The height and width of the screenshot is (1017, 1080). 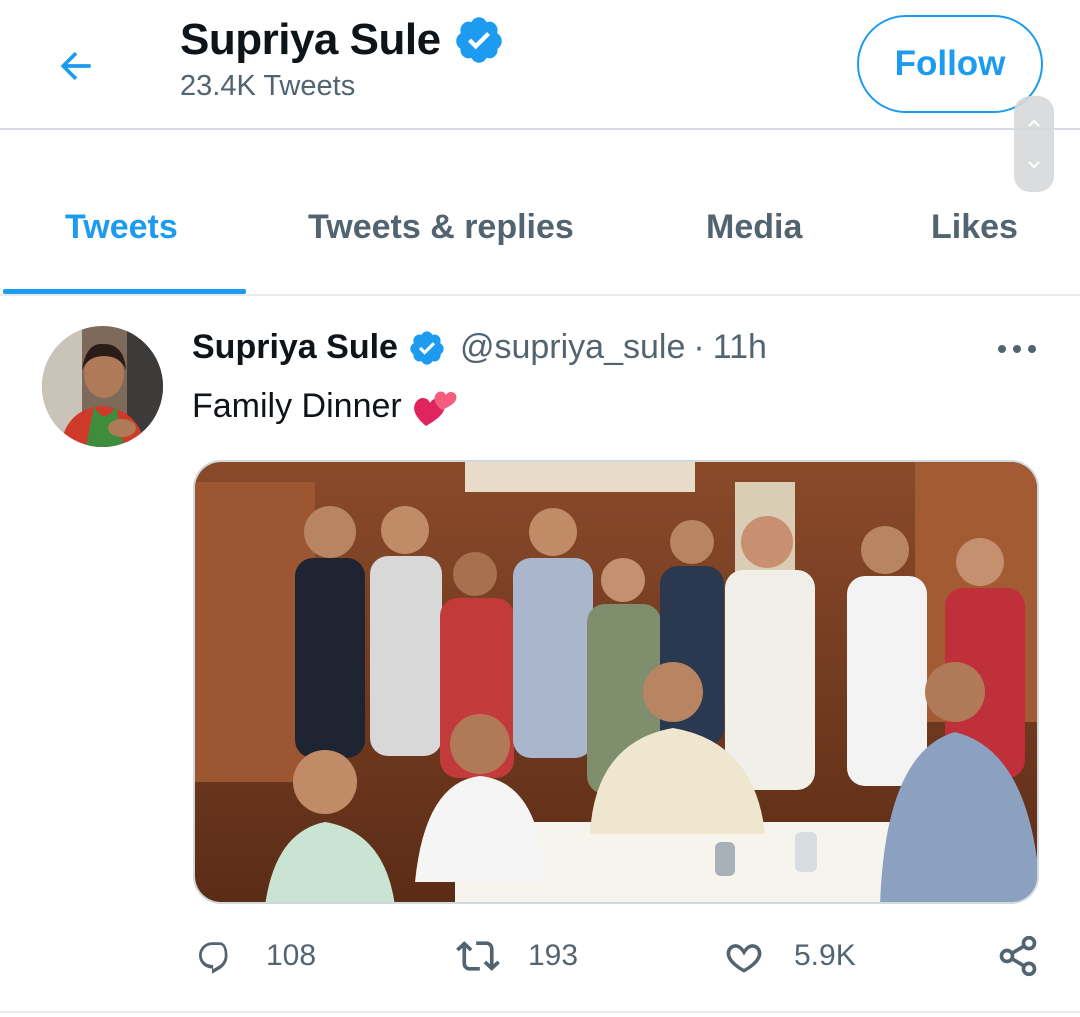 What do you see at coordinates (124, 291) in the screenshot?
I see `active-tab-indicator` at bounding box center [124, 291].